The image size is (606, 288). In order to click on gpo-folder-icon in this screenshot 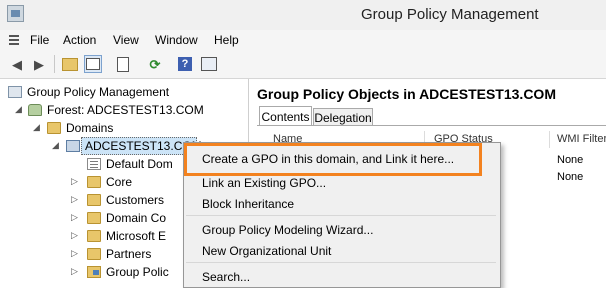, I will do `click(94, 272)`.